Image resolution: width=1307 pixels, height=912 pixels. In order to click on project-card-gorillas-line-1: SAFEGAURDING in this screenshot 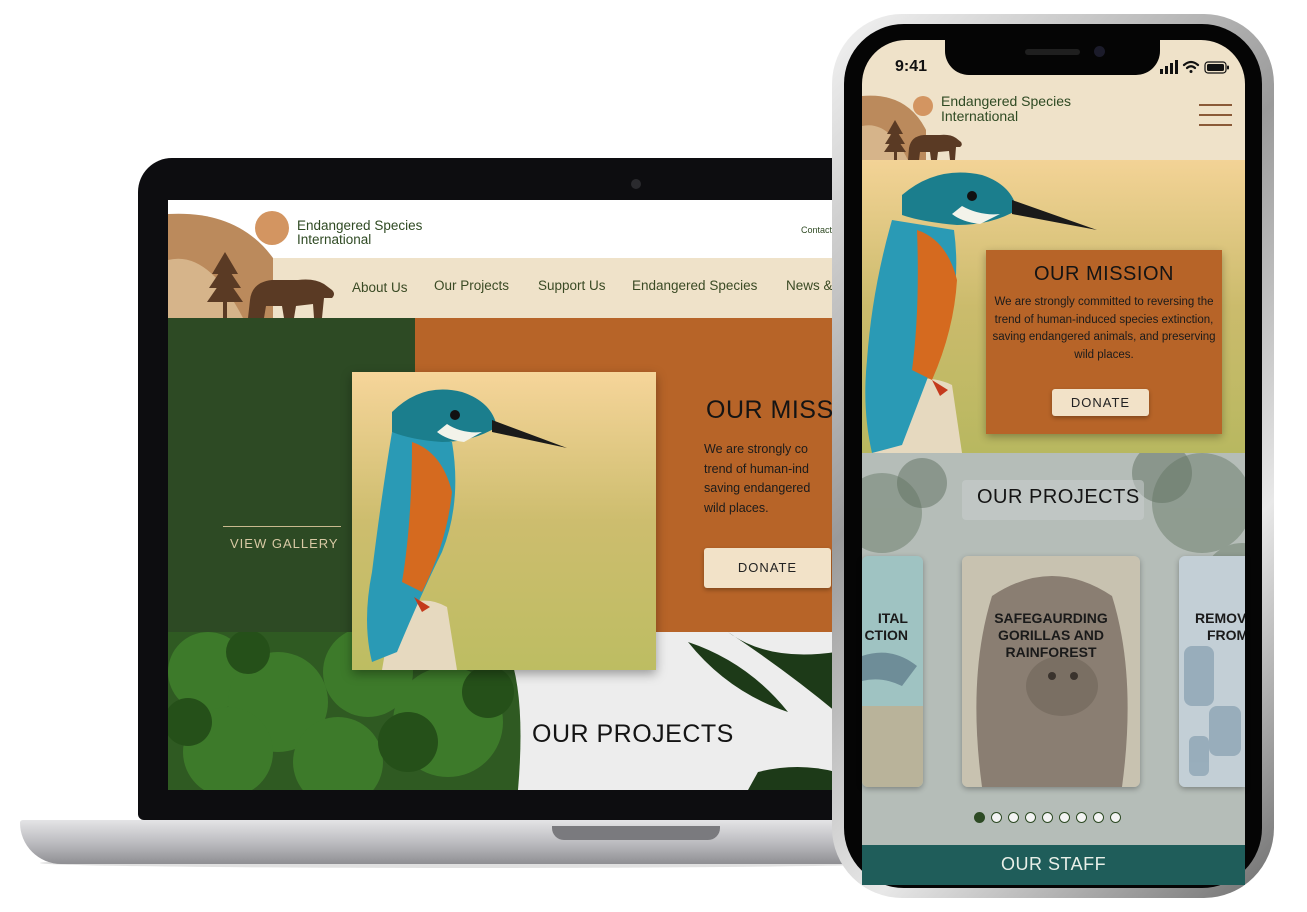, I will do `click(1051, 618)`.